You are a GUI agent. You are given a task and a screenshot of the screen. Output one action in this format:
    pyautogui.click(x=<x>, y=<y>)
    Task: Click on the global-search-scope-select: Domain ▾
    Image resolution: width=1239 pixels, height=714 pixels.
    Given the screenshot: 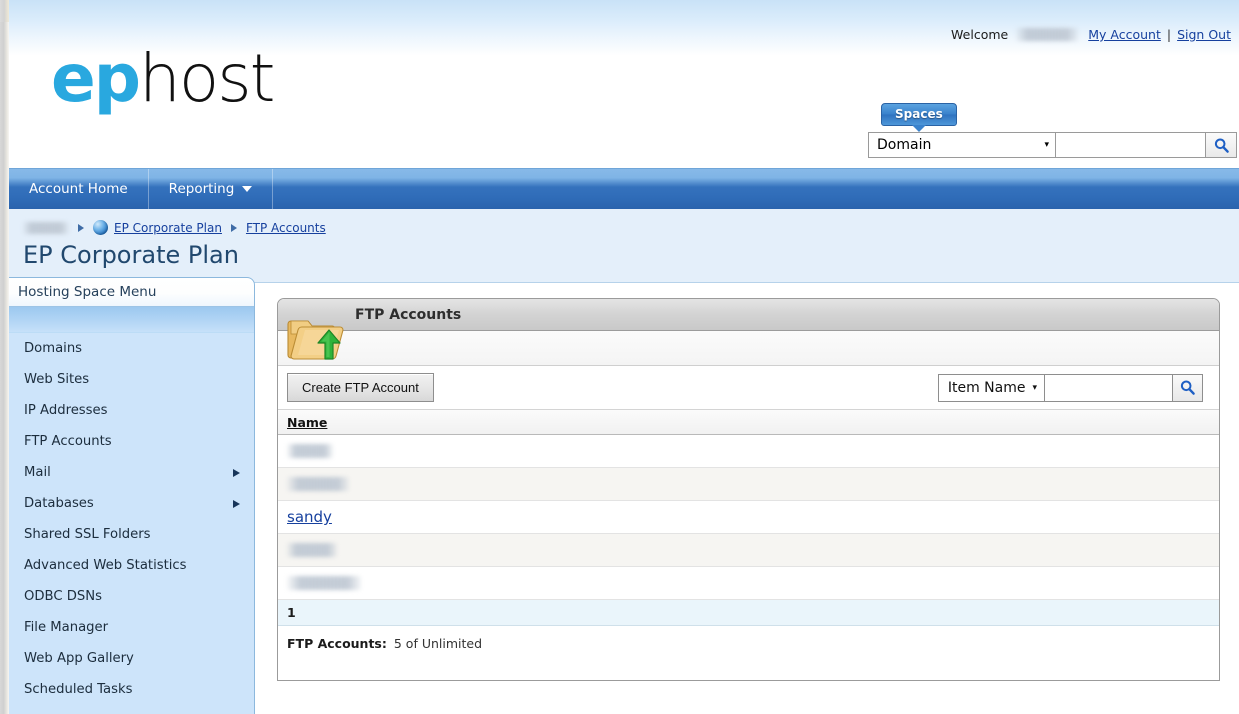 What is the action you would take?
    pyautogui.click(x=962, y=145)
    